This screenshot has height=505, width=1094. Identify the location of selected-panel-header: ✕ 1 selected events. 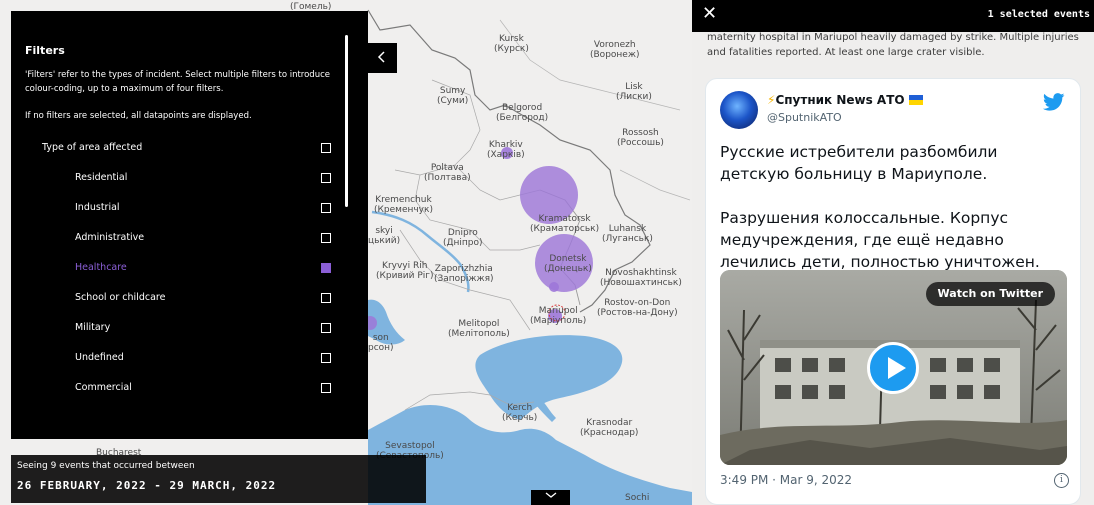
(893, 16).